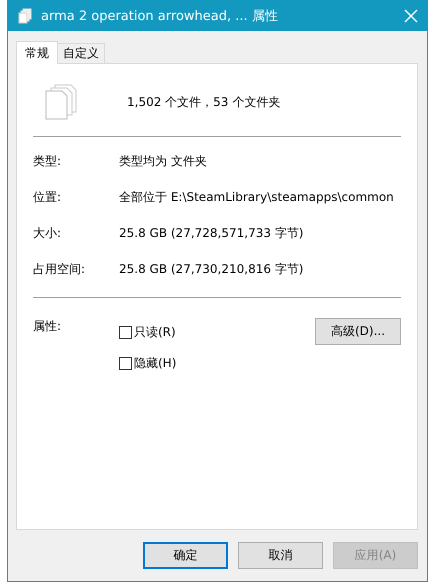  What do you see at coordinates (59, 269) in the screenshot?
I see `property-label: 占用空间:` at bounding box center [59, 269].